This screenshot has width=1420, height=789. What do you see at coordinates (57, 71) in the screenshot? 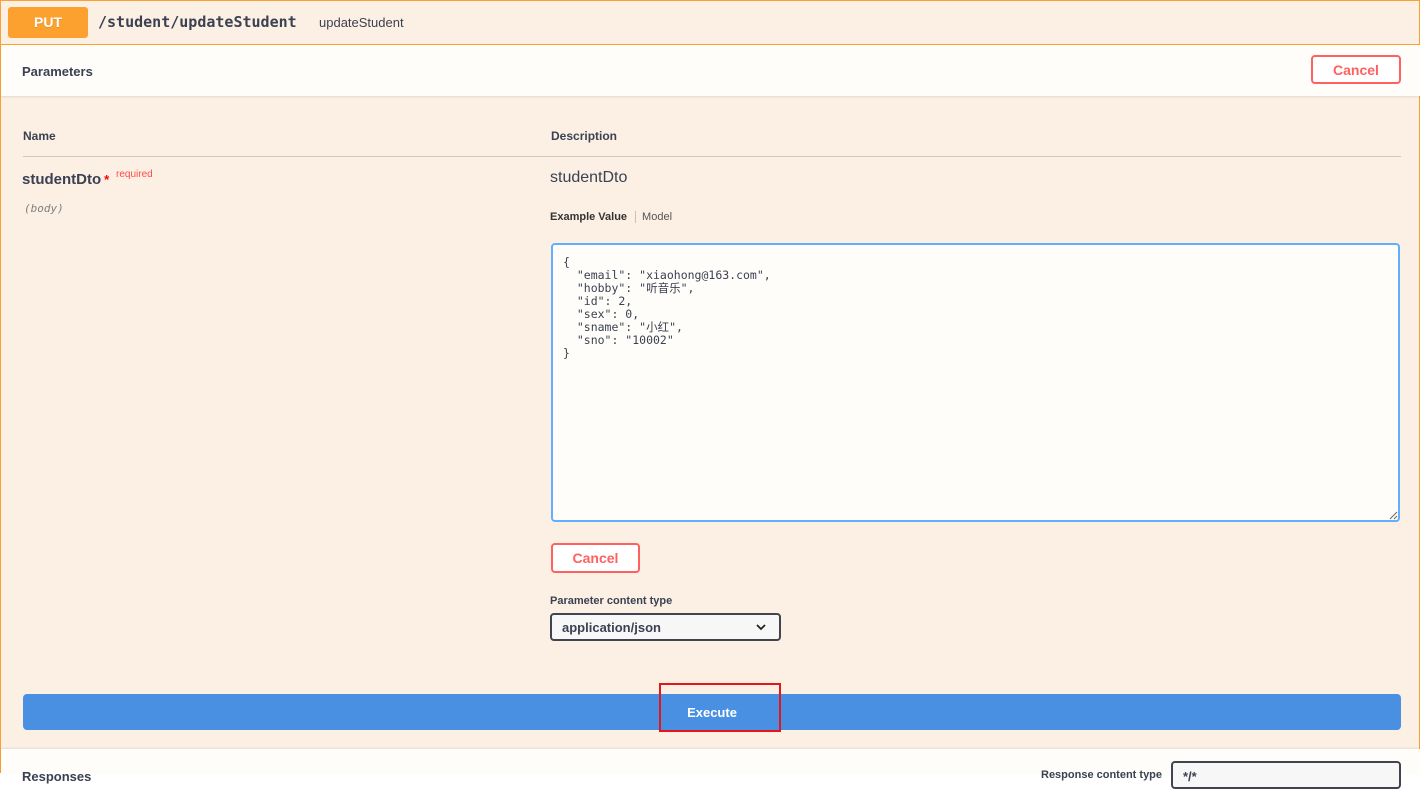
I see `parameters-title: Parameters` at bounding box center [57, 71].